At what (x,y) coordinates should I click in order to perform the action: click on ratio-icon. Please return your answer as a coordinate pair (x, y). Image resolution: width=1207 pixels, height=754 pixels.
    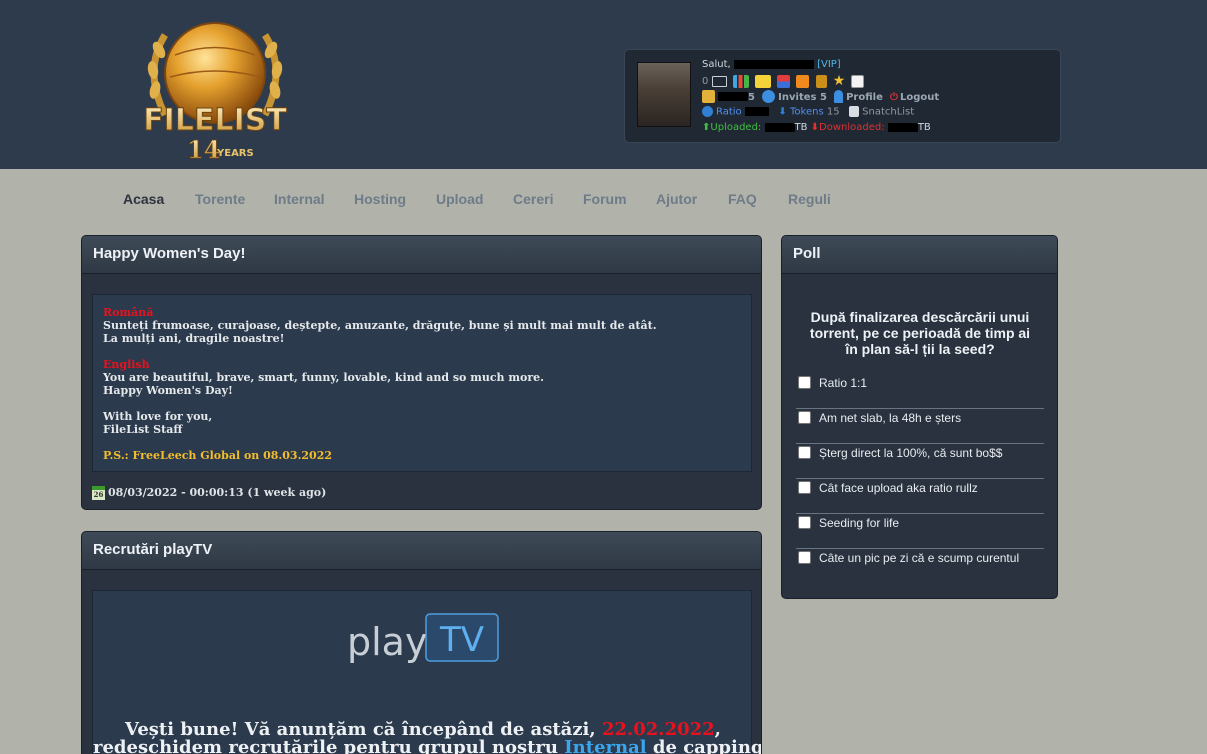
    Looking at the image, I should click on (707, 111).